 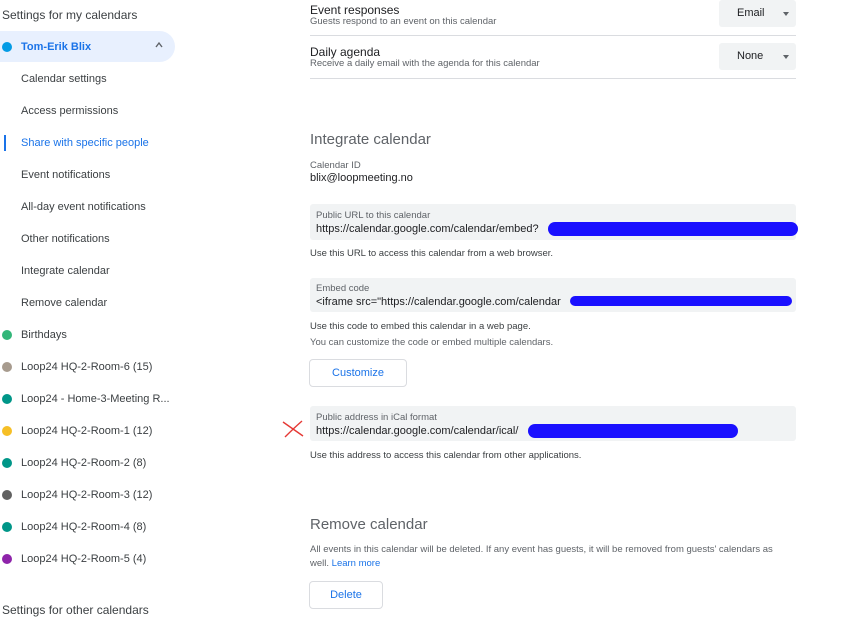 What do you see at coordinates (85, 143) in the screenshot?
I see `sidebar-item-share-with-specific-people: Share with specific people` at bounding box center [85, 143].